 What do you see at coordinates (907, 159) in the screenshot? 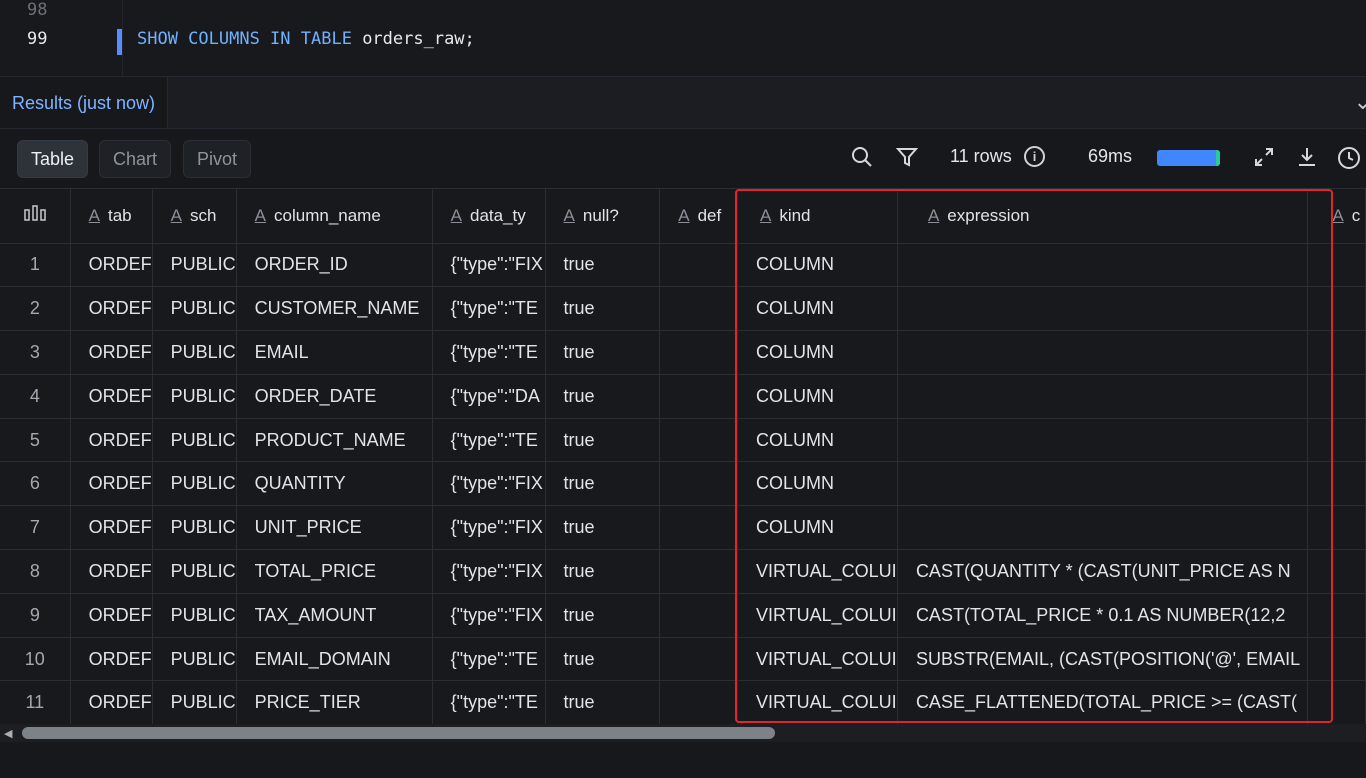
I see `filter-icon` at bounding box center [907, 159].